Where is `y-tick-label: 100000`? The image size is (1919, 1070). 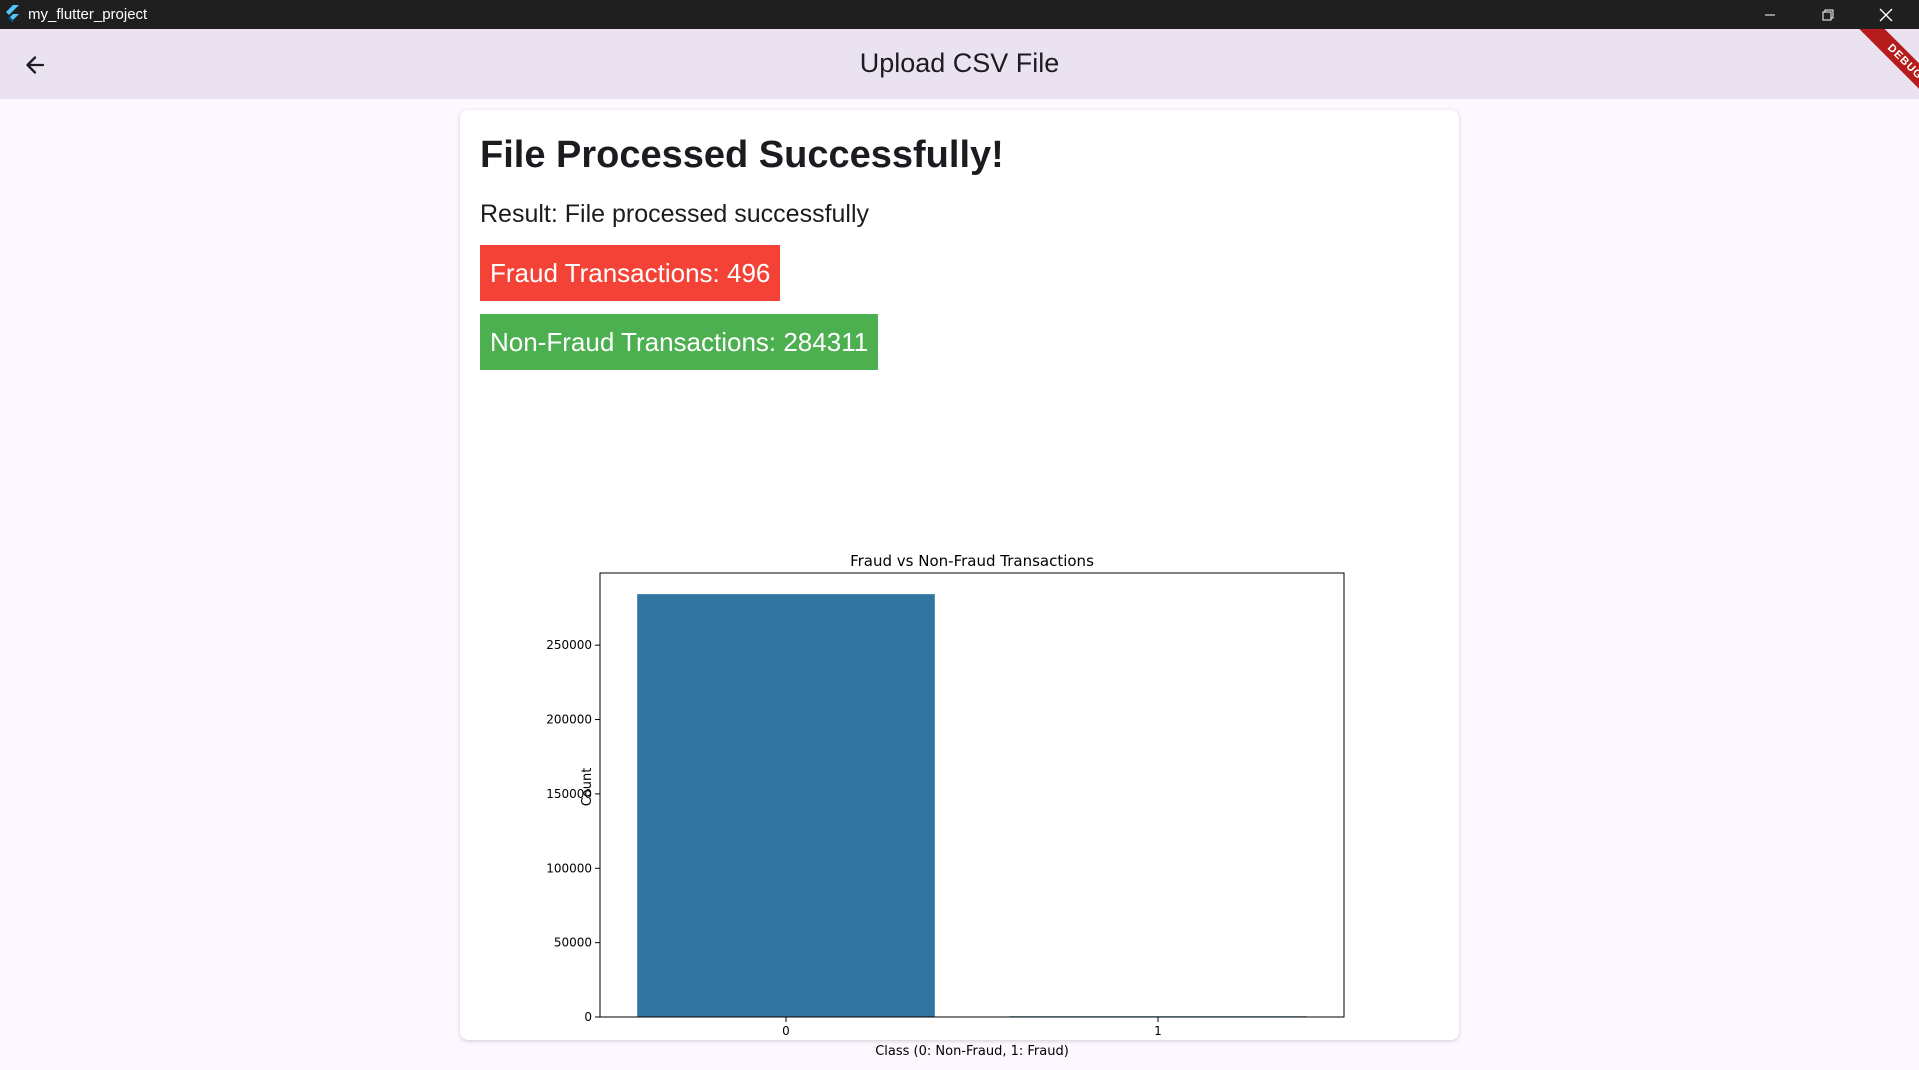 y-tick-label: 100000 is located at coordinates (569, 868).